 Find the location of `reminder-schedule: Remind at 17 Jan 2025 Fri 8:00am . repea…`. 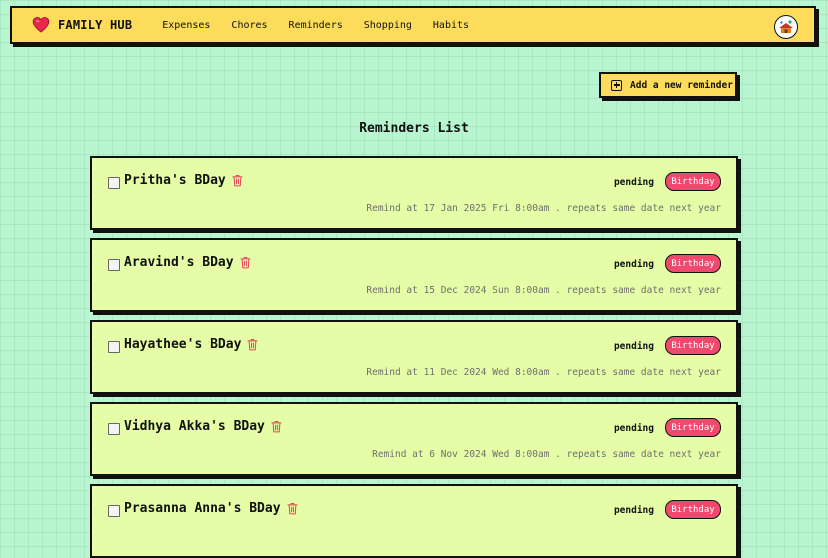

reminder-schedule: Remind at 17 Jan 2025 Fri 8:00am . repea… is located at coordinates (543, 208).